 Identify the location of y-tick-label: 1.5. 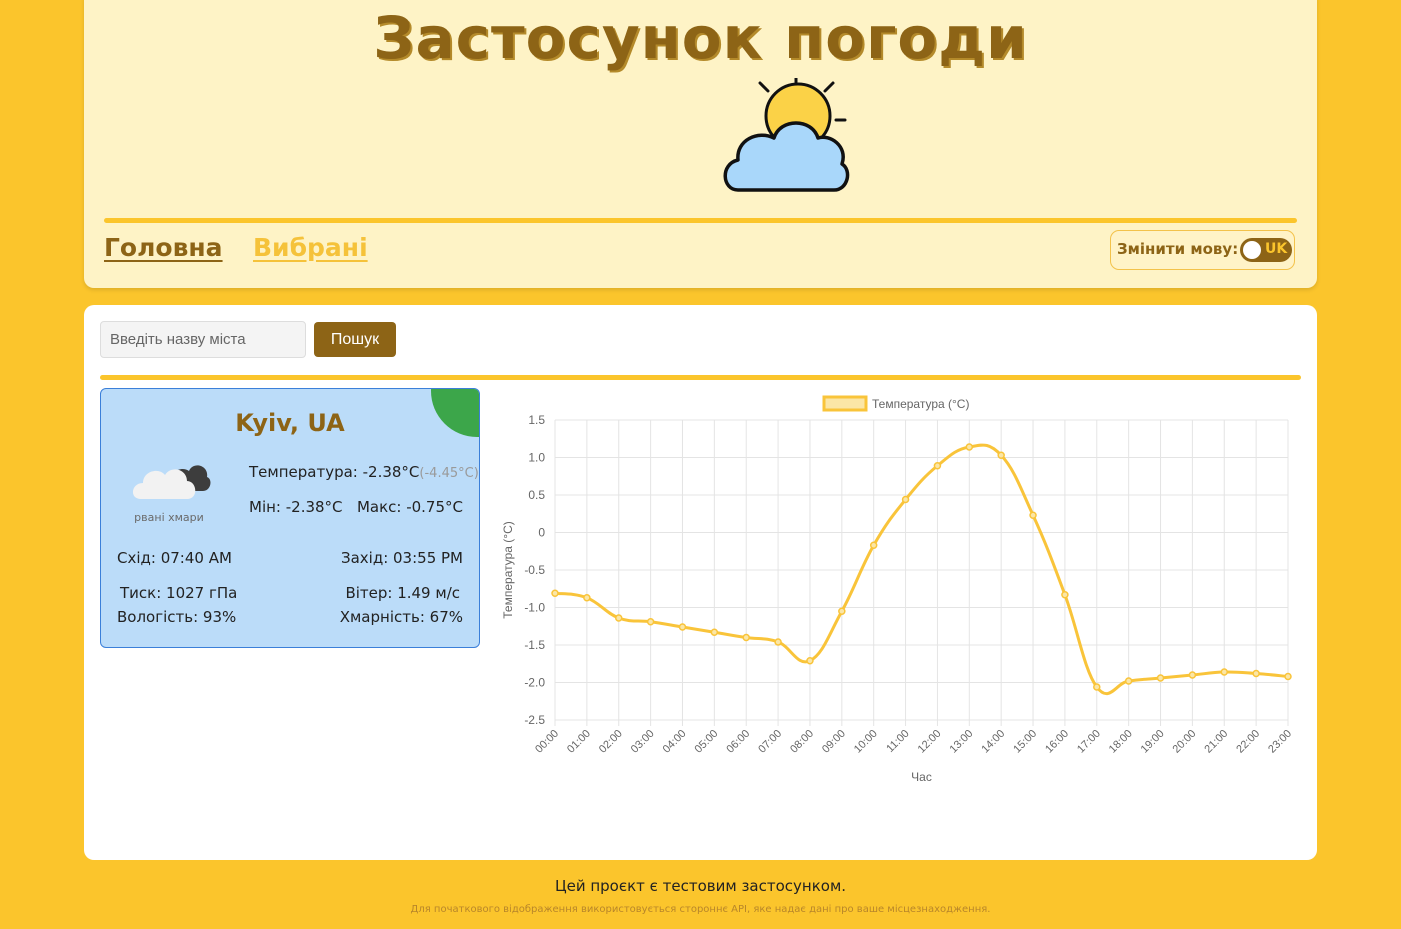
(536, 420).